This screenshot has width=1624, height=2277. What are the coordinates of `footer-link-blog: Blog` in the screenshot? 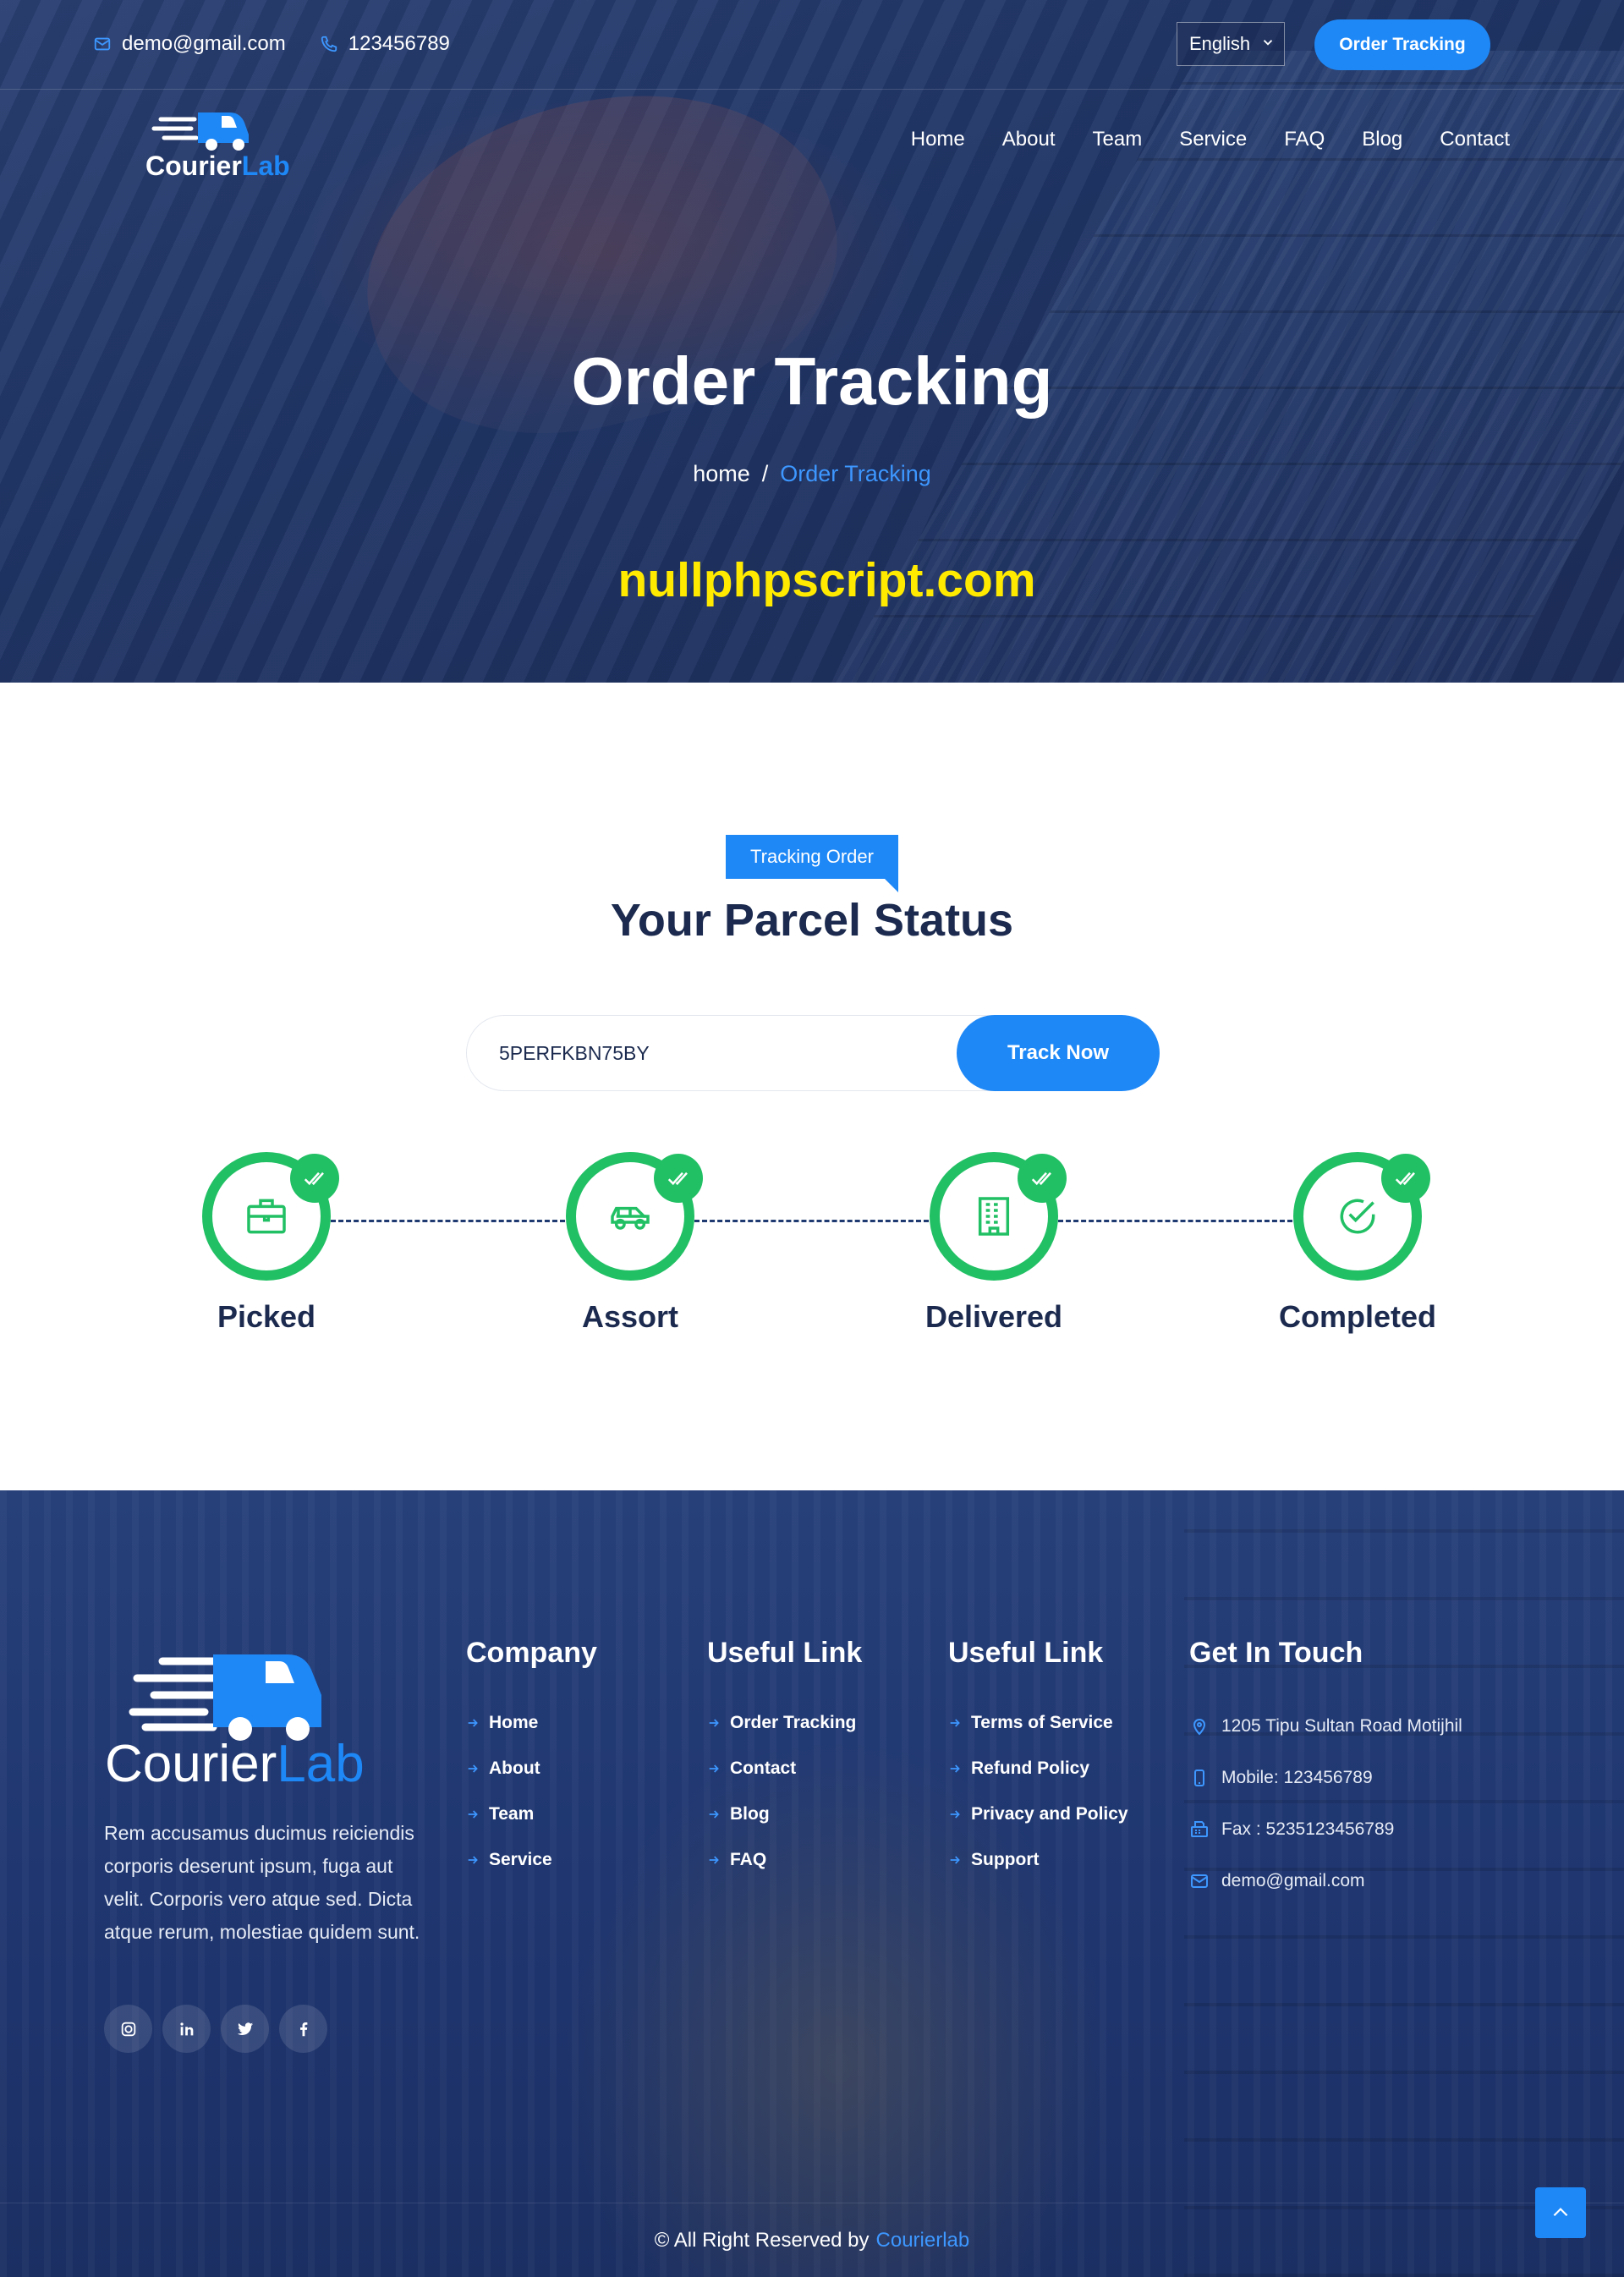 It's located at (784, 1814).